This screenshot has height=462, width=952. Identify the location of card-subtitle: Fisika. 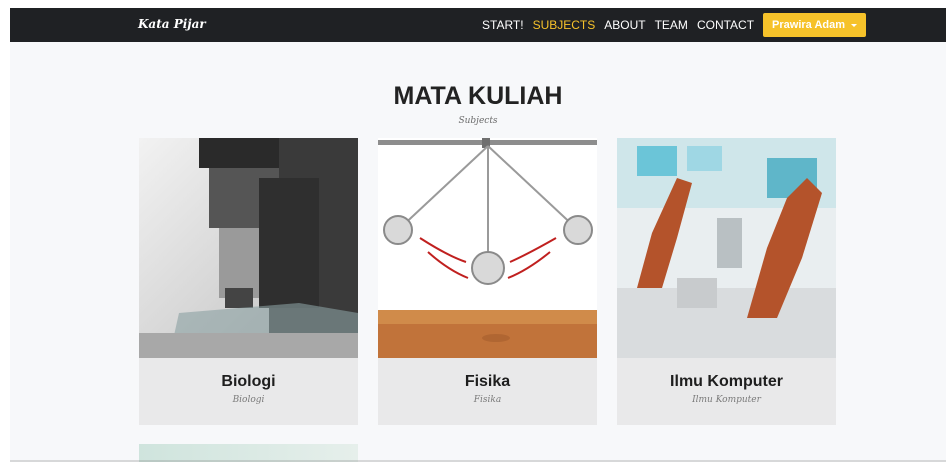
(487, 400).